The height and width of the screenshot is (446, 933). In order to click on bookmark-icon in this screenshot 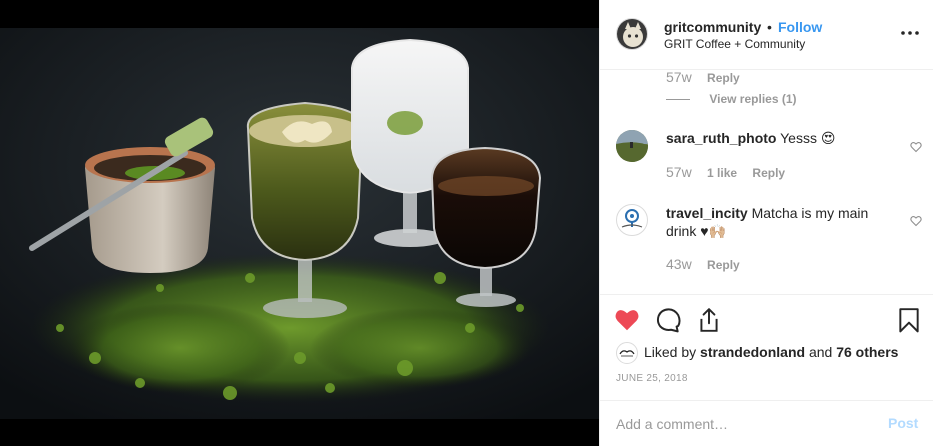, I will do `click(909, 320)`.